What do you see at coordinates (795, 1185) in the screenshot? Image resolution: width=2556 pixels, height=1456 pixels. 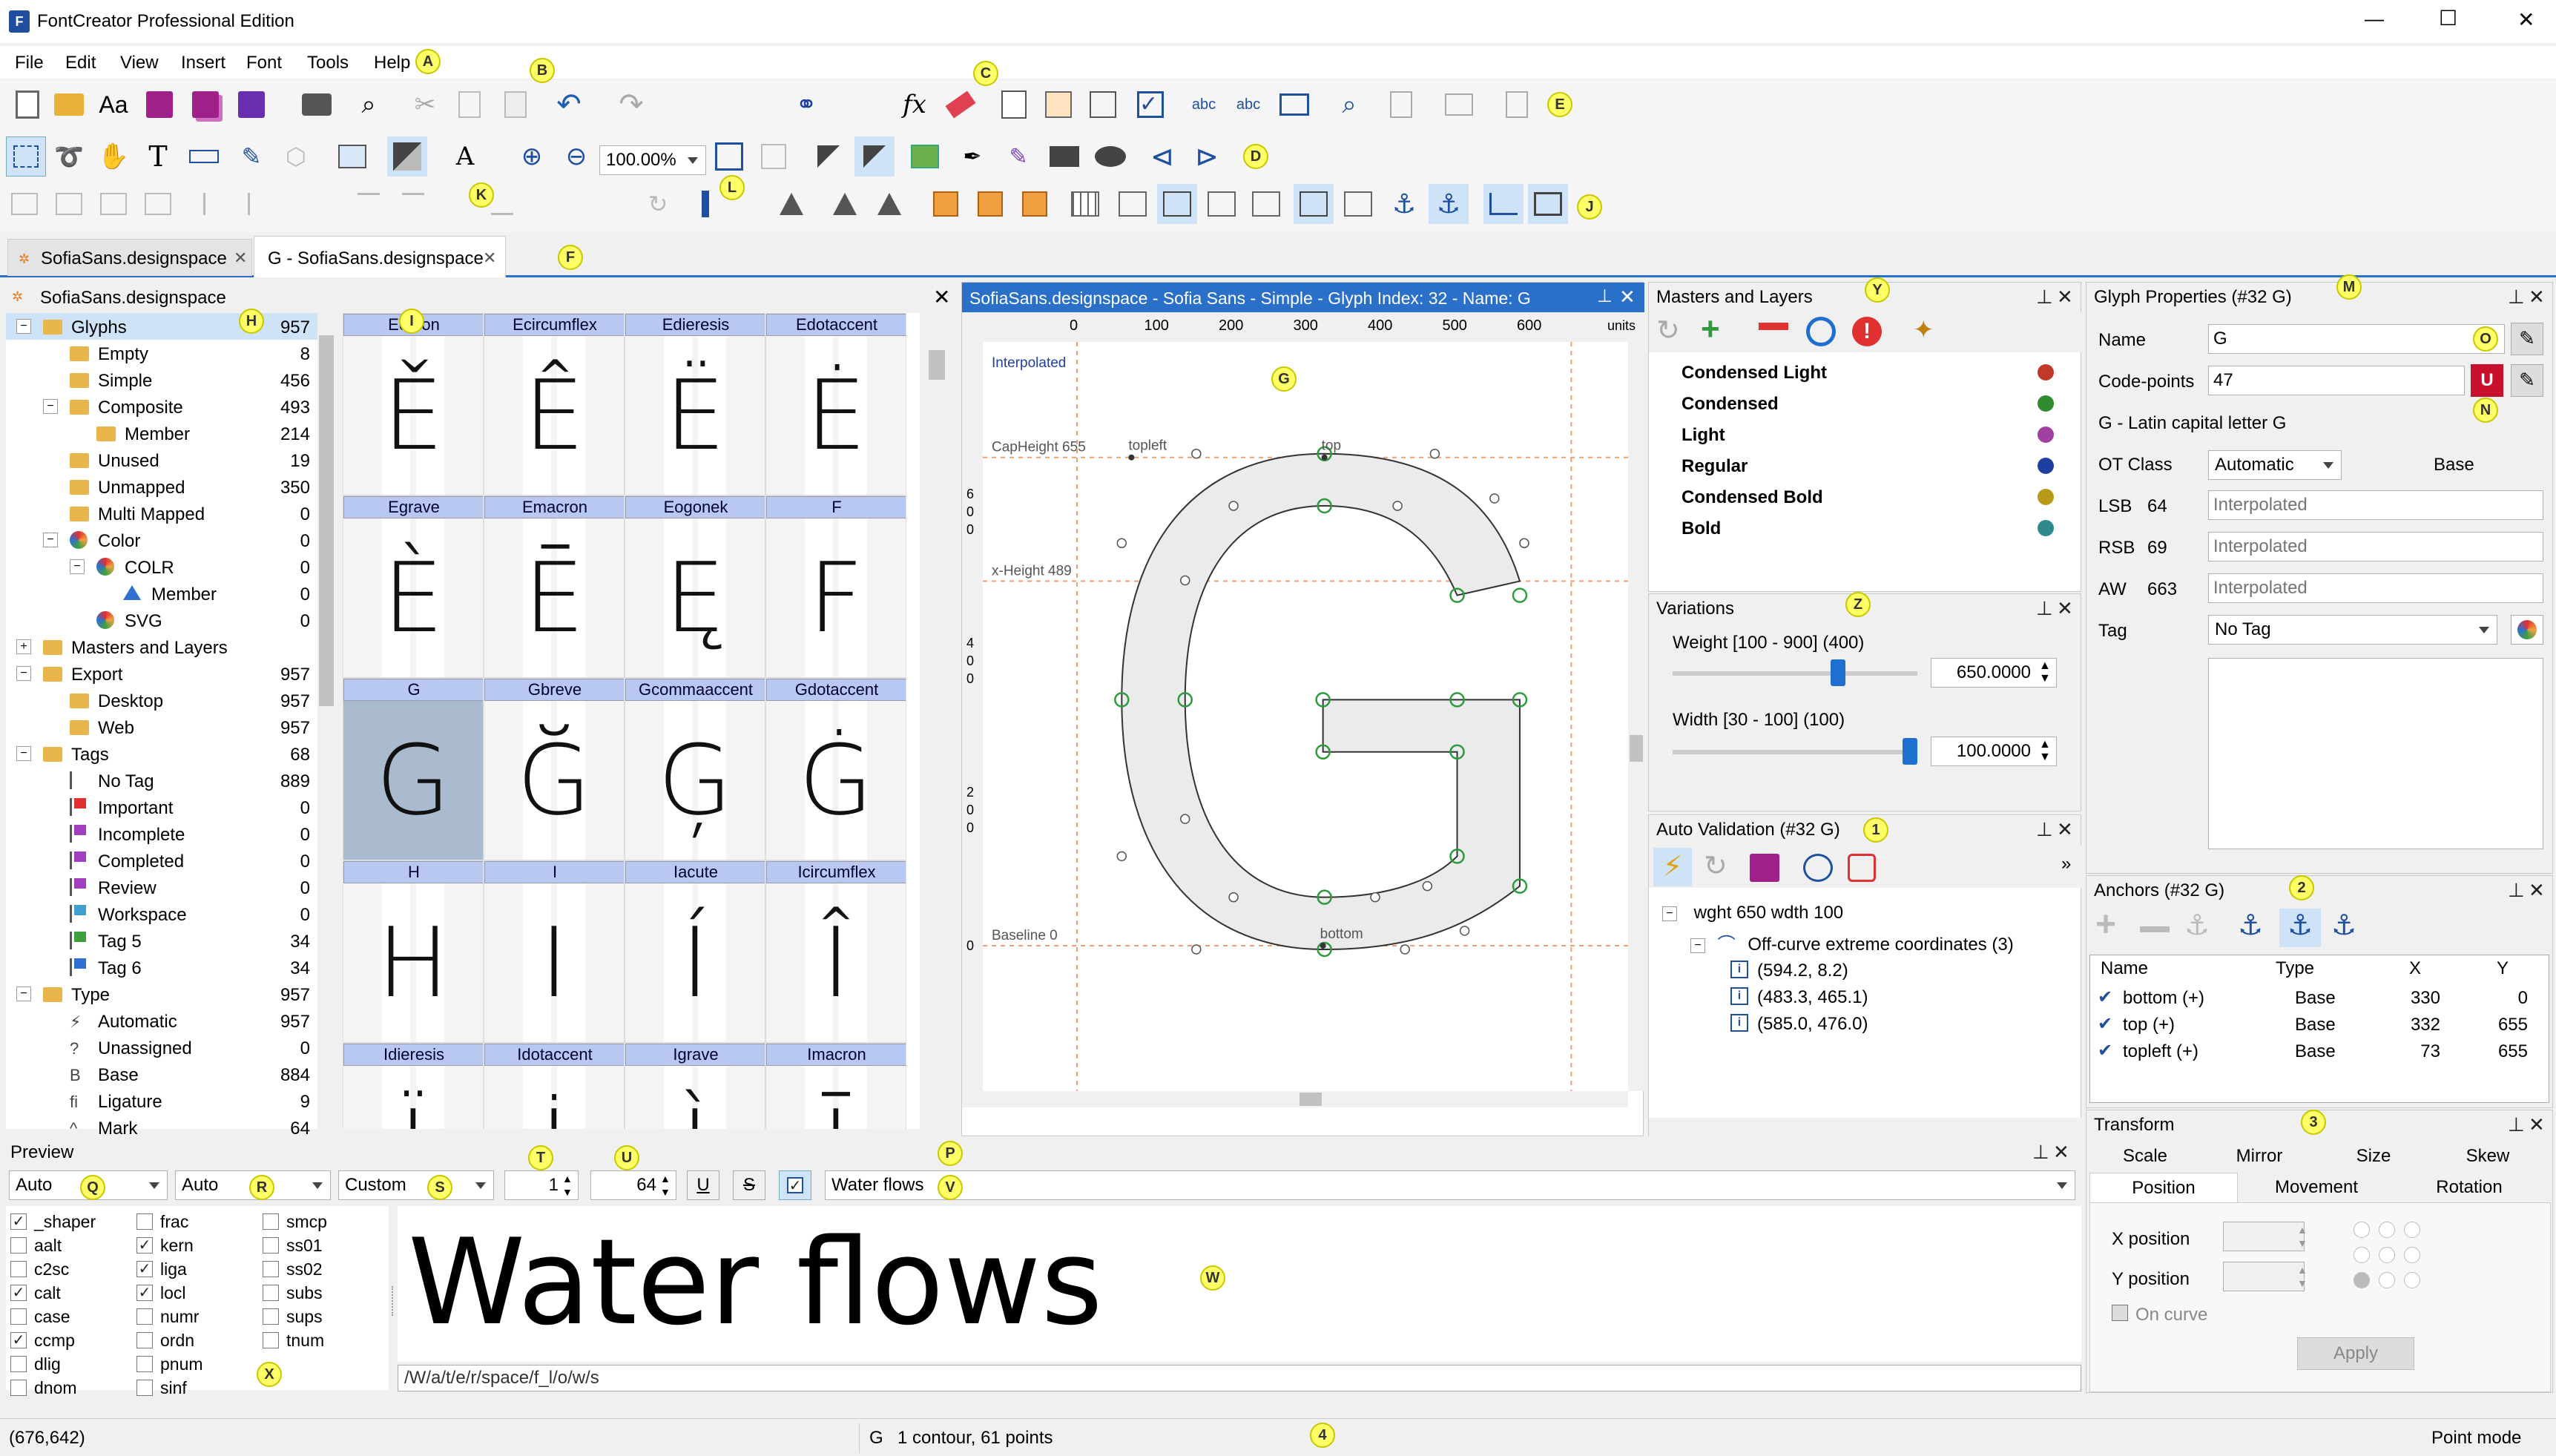 I see `kerning-toggle: ✓` at bounding box center [795, 1185].